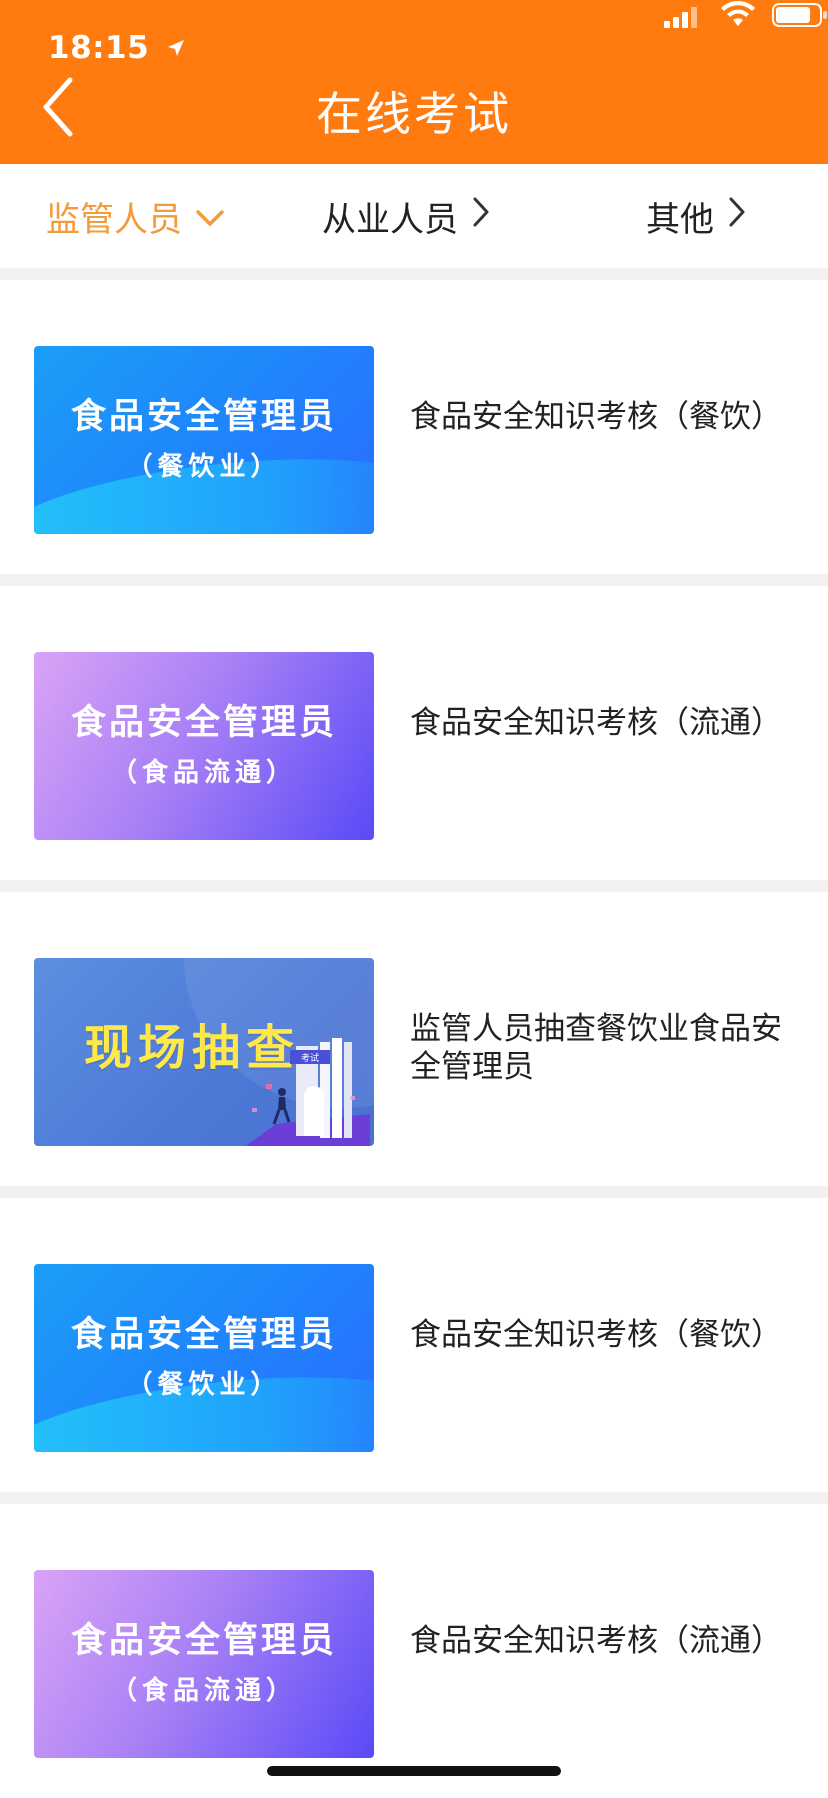 This screenshot has width=828, height=1798. Describe the element at coordinates (596, 1048) in the screenshot. I see `exam-title: 监管人员抽查餐饮业食品安全管理员` at that location.